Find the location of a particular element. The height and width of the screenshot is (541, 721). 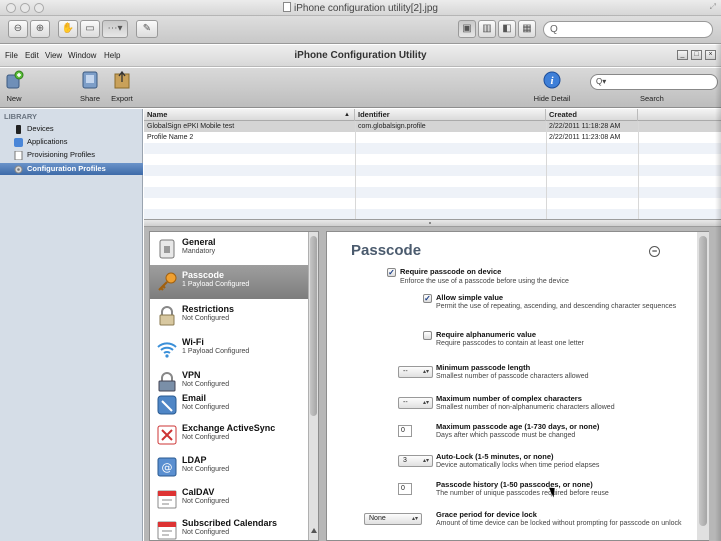

column-identifier: Identifier is located at coordinates (450, 115).